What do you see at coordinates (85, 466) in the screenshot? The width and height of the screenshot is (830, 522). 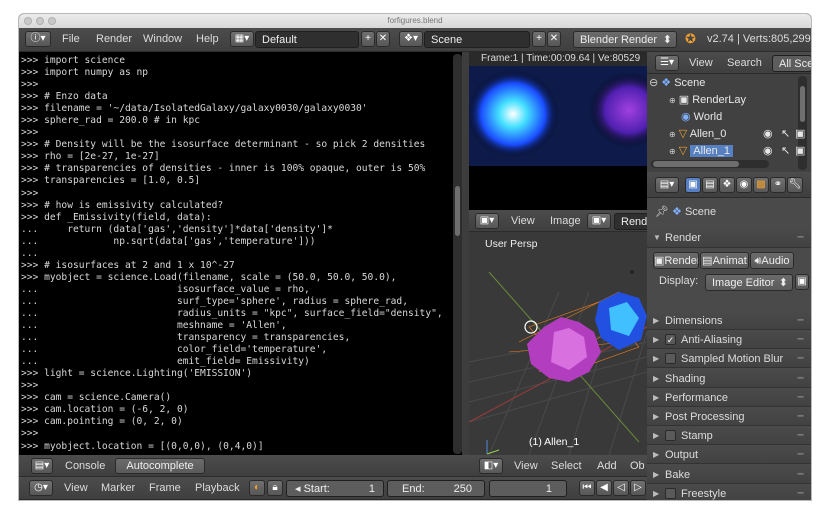 I see `console-menu: Console` at bounding box center [85, 466].